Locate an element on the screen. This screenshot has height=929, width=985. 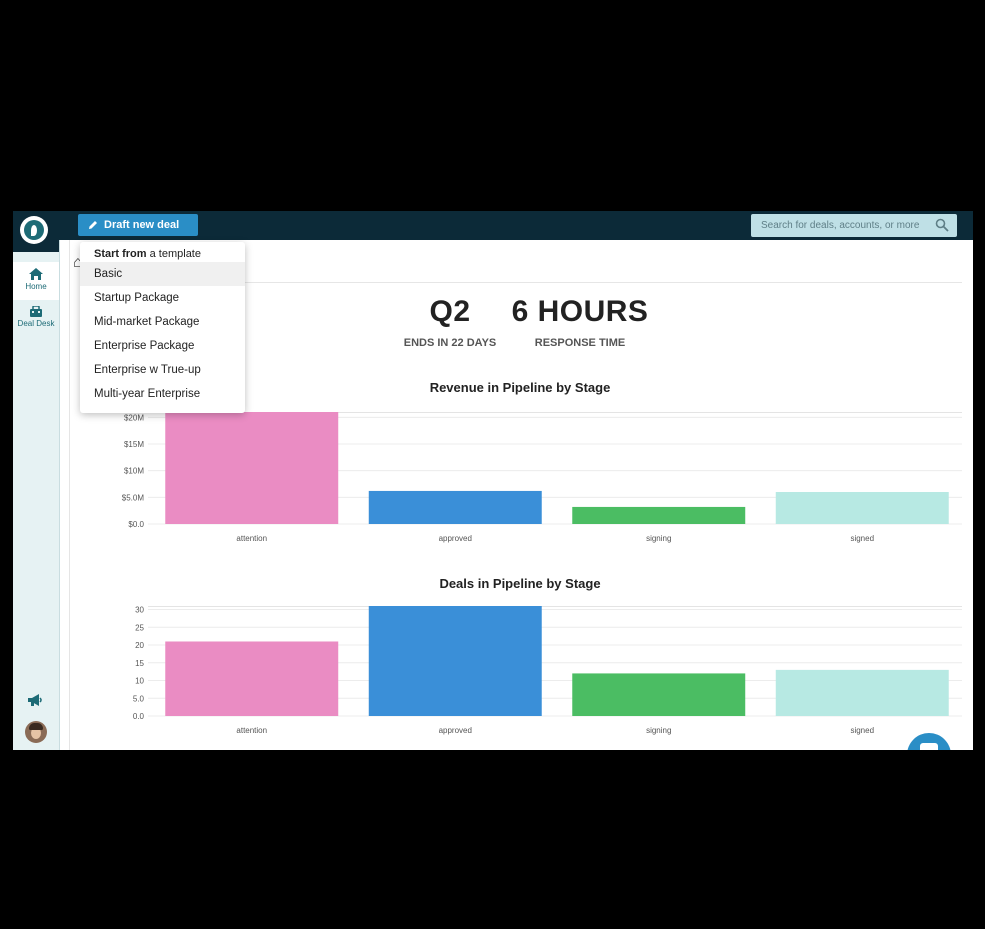
search-input: Search for deals, accounts, or more is located at coordinates (854, 225).